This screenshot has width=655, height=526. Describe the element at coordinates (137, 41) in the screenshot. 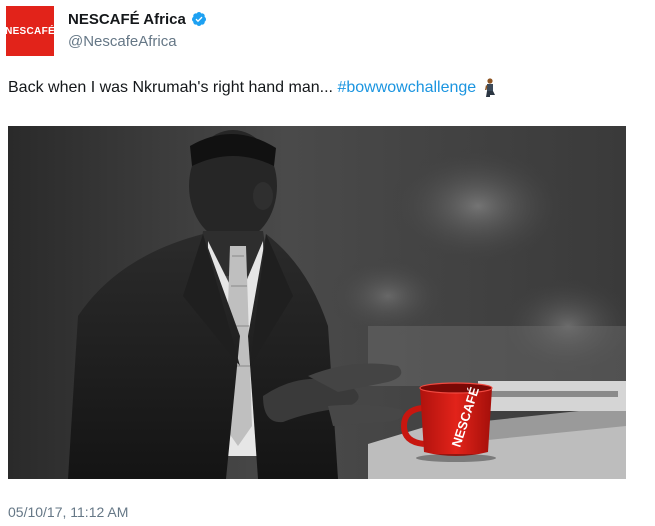

I see `account-handle: @NescafeAfrica` at that location.